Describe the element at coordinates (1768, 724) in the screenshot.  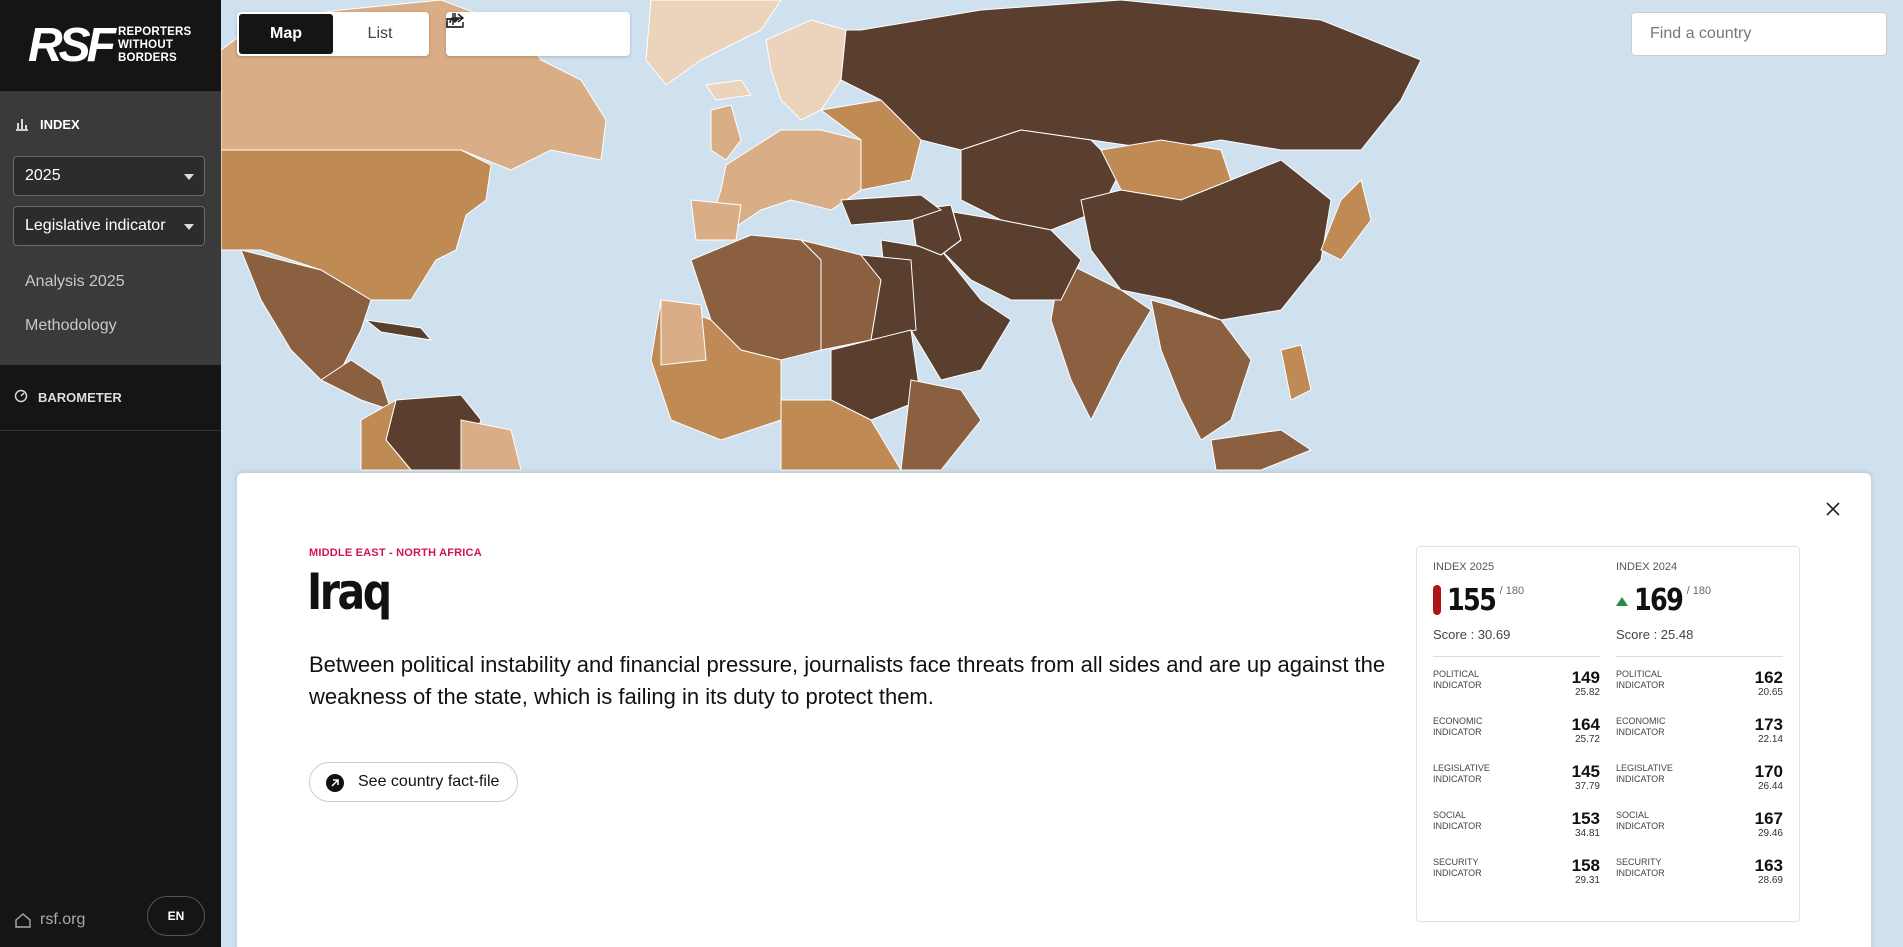
I see `indicator-rank: 173` at that location.